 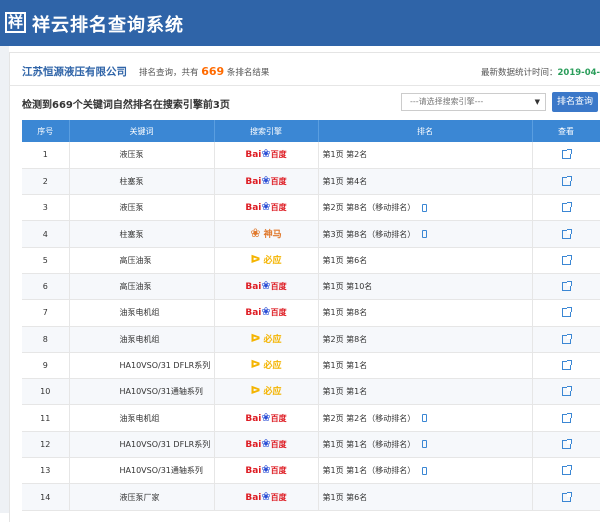 What do you see at coordinates (46, 497) in the screenshot?
I see `row-number: 14` at bounding box center [46, 497].